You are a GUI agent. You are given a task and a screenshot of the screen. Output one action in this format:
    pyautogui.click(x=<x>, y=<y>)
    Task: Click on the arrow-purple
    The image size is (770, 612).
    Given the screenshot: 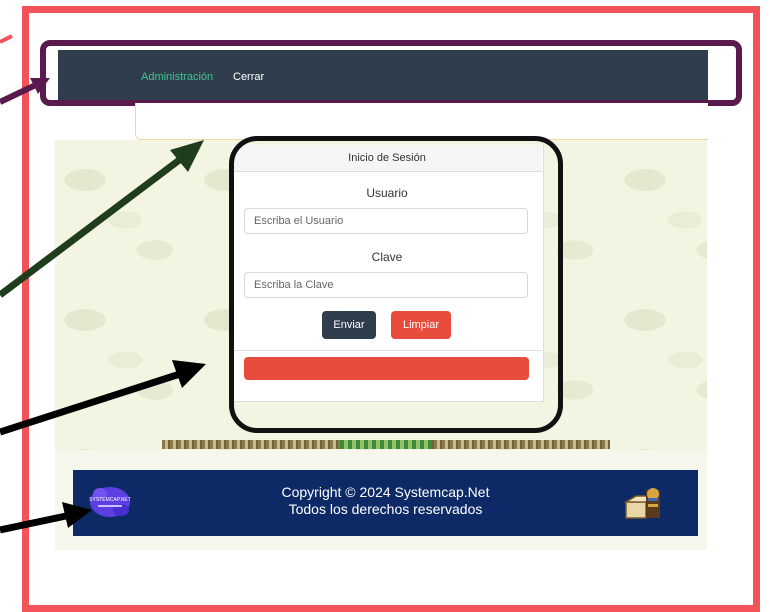 What is the action you would take?
    pyautogui.click(x=25, y=91)
    